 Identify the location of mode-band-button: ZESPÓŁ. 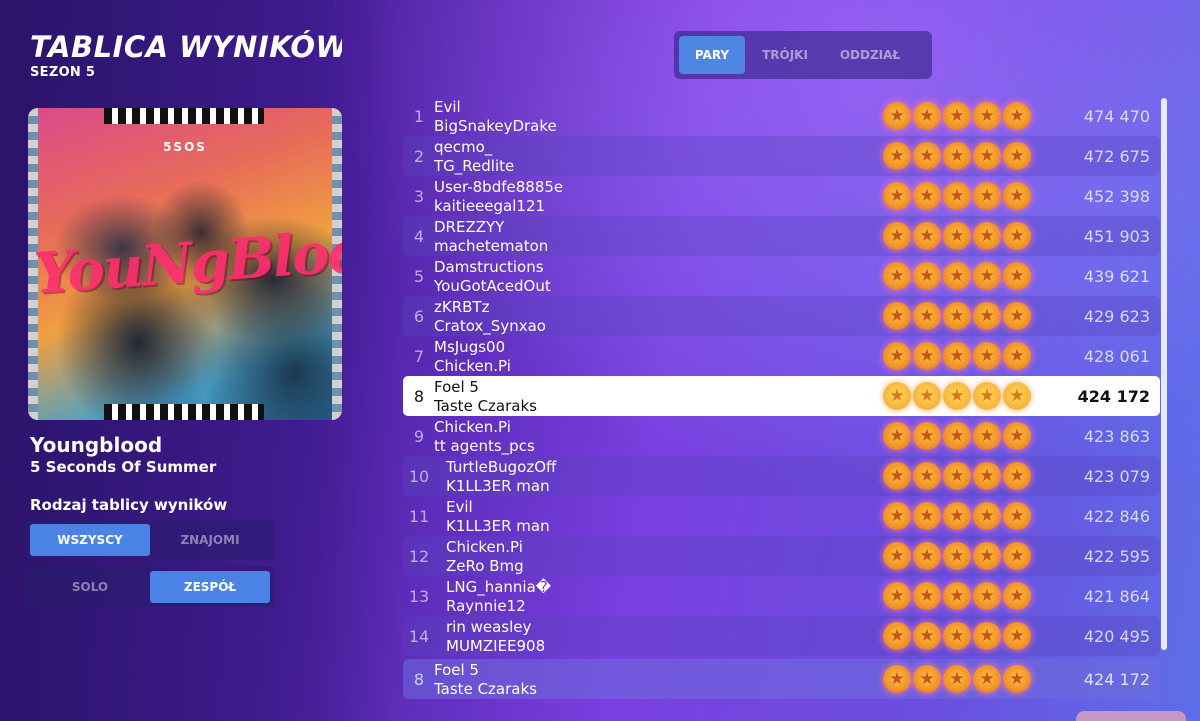
(210, 587).